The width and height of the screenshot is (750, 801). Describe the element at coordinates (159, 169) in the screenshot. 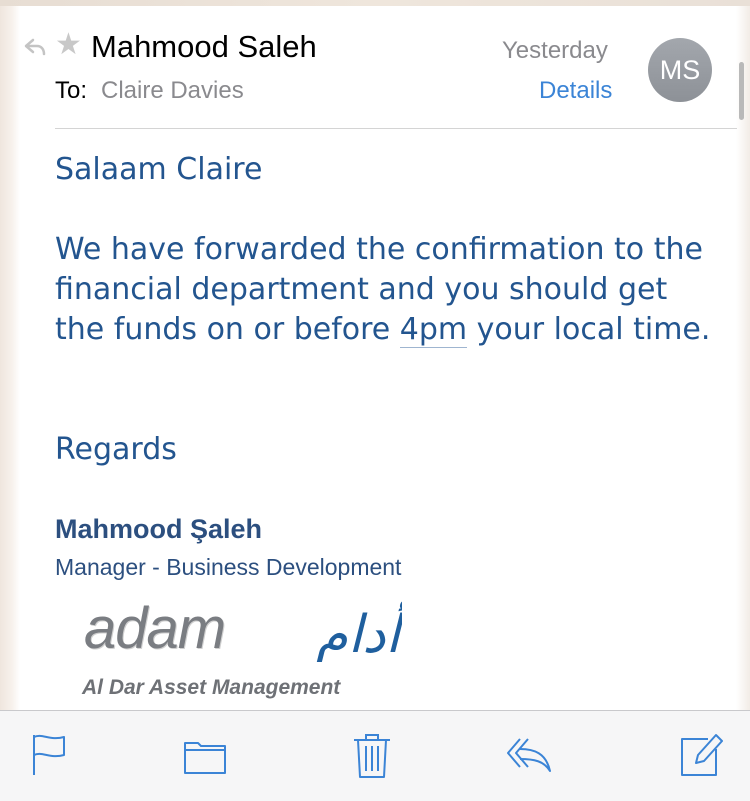

I see `greeting: Salaam Claire` at that location.